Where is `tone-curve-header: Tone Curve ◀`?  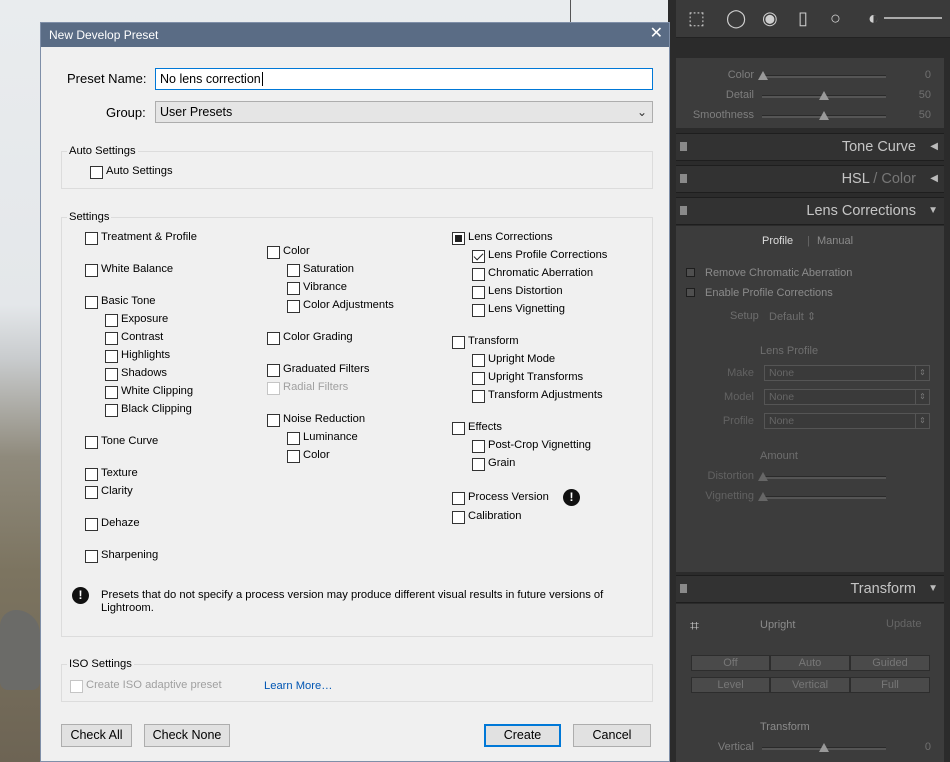
tone-curve-header: Tone Curve ◀ is located at coordinates (810, 147).